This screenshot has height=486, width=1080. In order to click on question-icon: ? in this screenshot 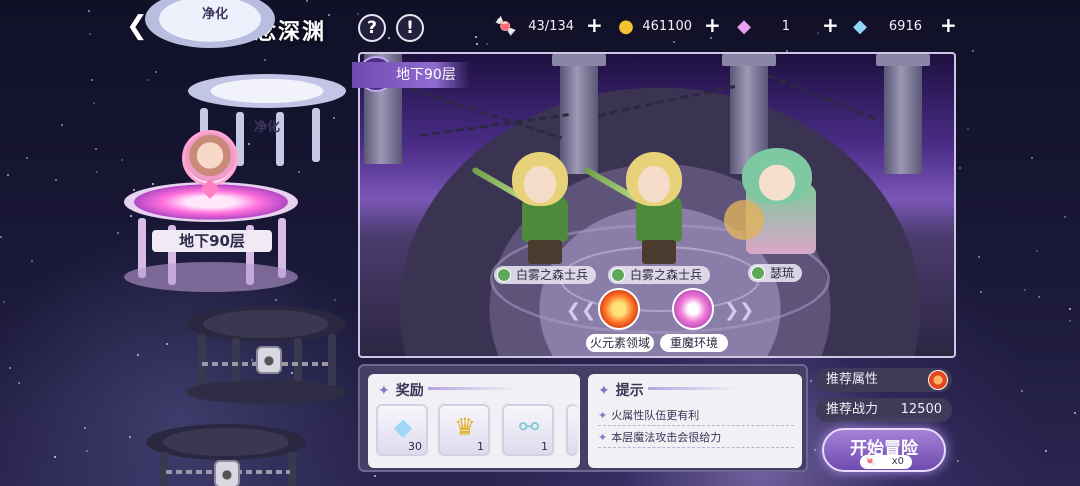, I will do `click(372, 28)`.